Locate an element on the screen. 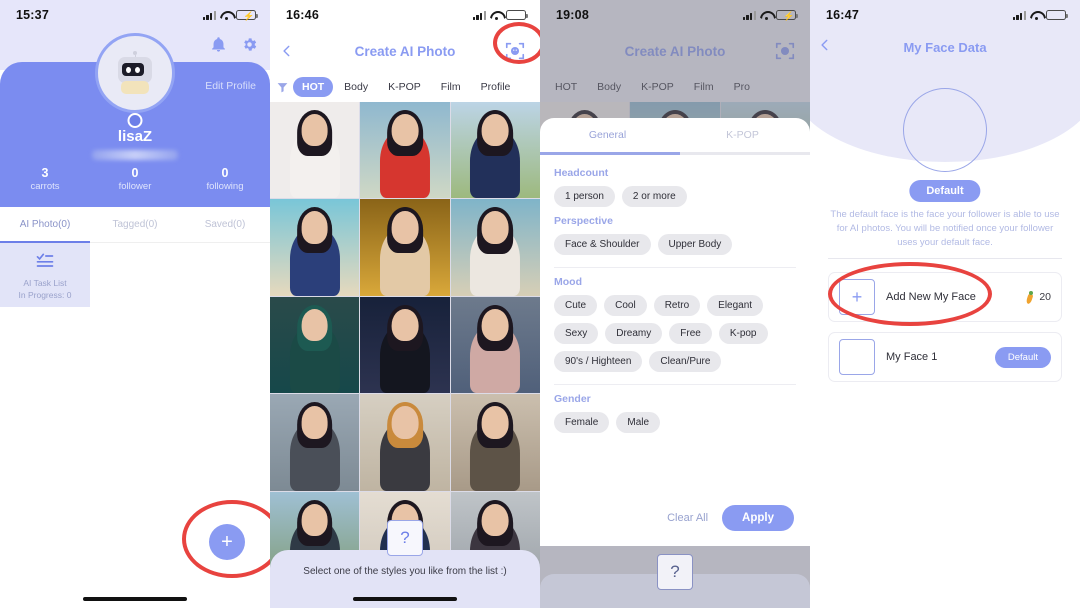  robot-avatar-icon is located at coordinates (135, 73).